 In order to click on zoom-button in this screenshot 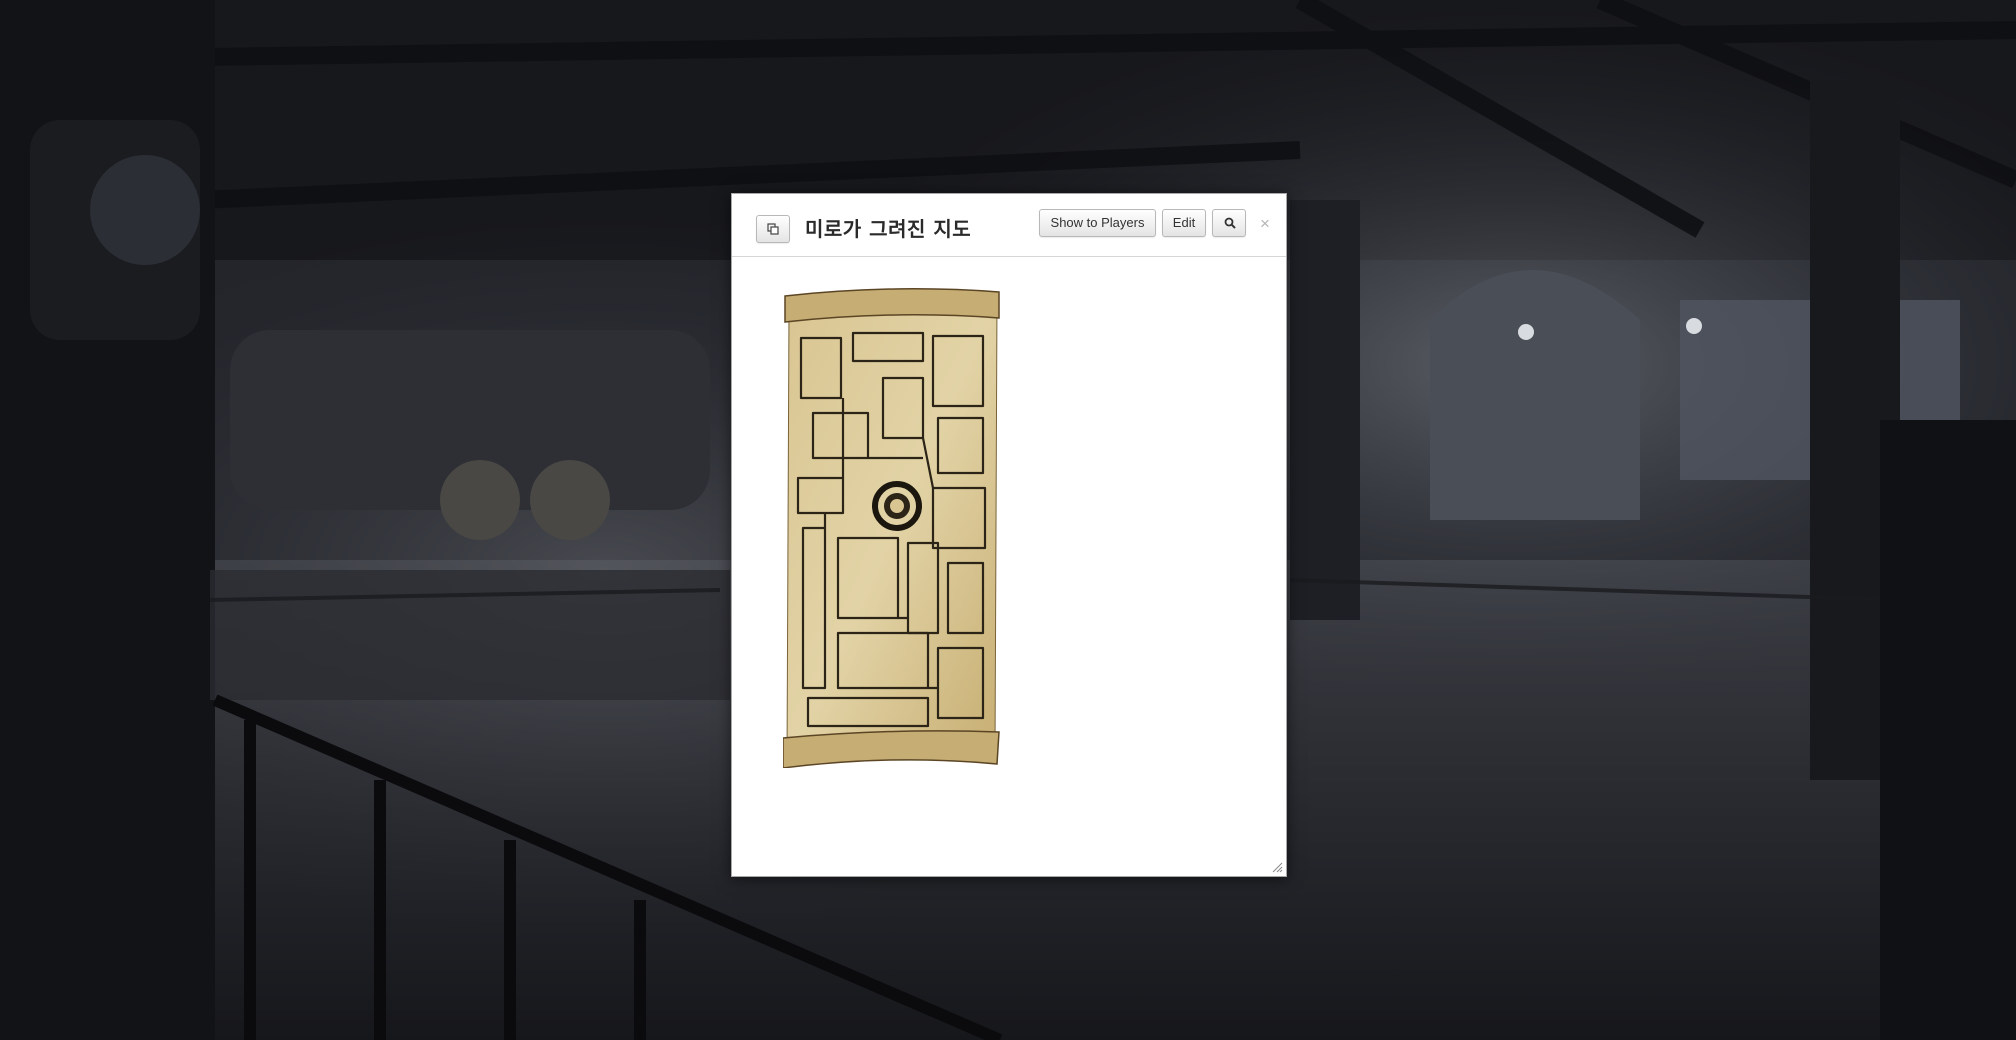, I will do `click(1229, 223)`.